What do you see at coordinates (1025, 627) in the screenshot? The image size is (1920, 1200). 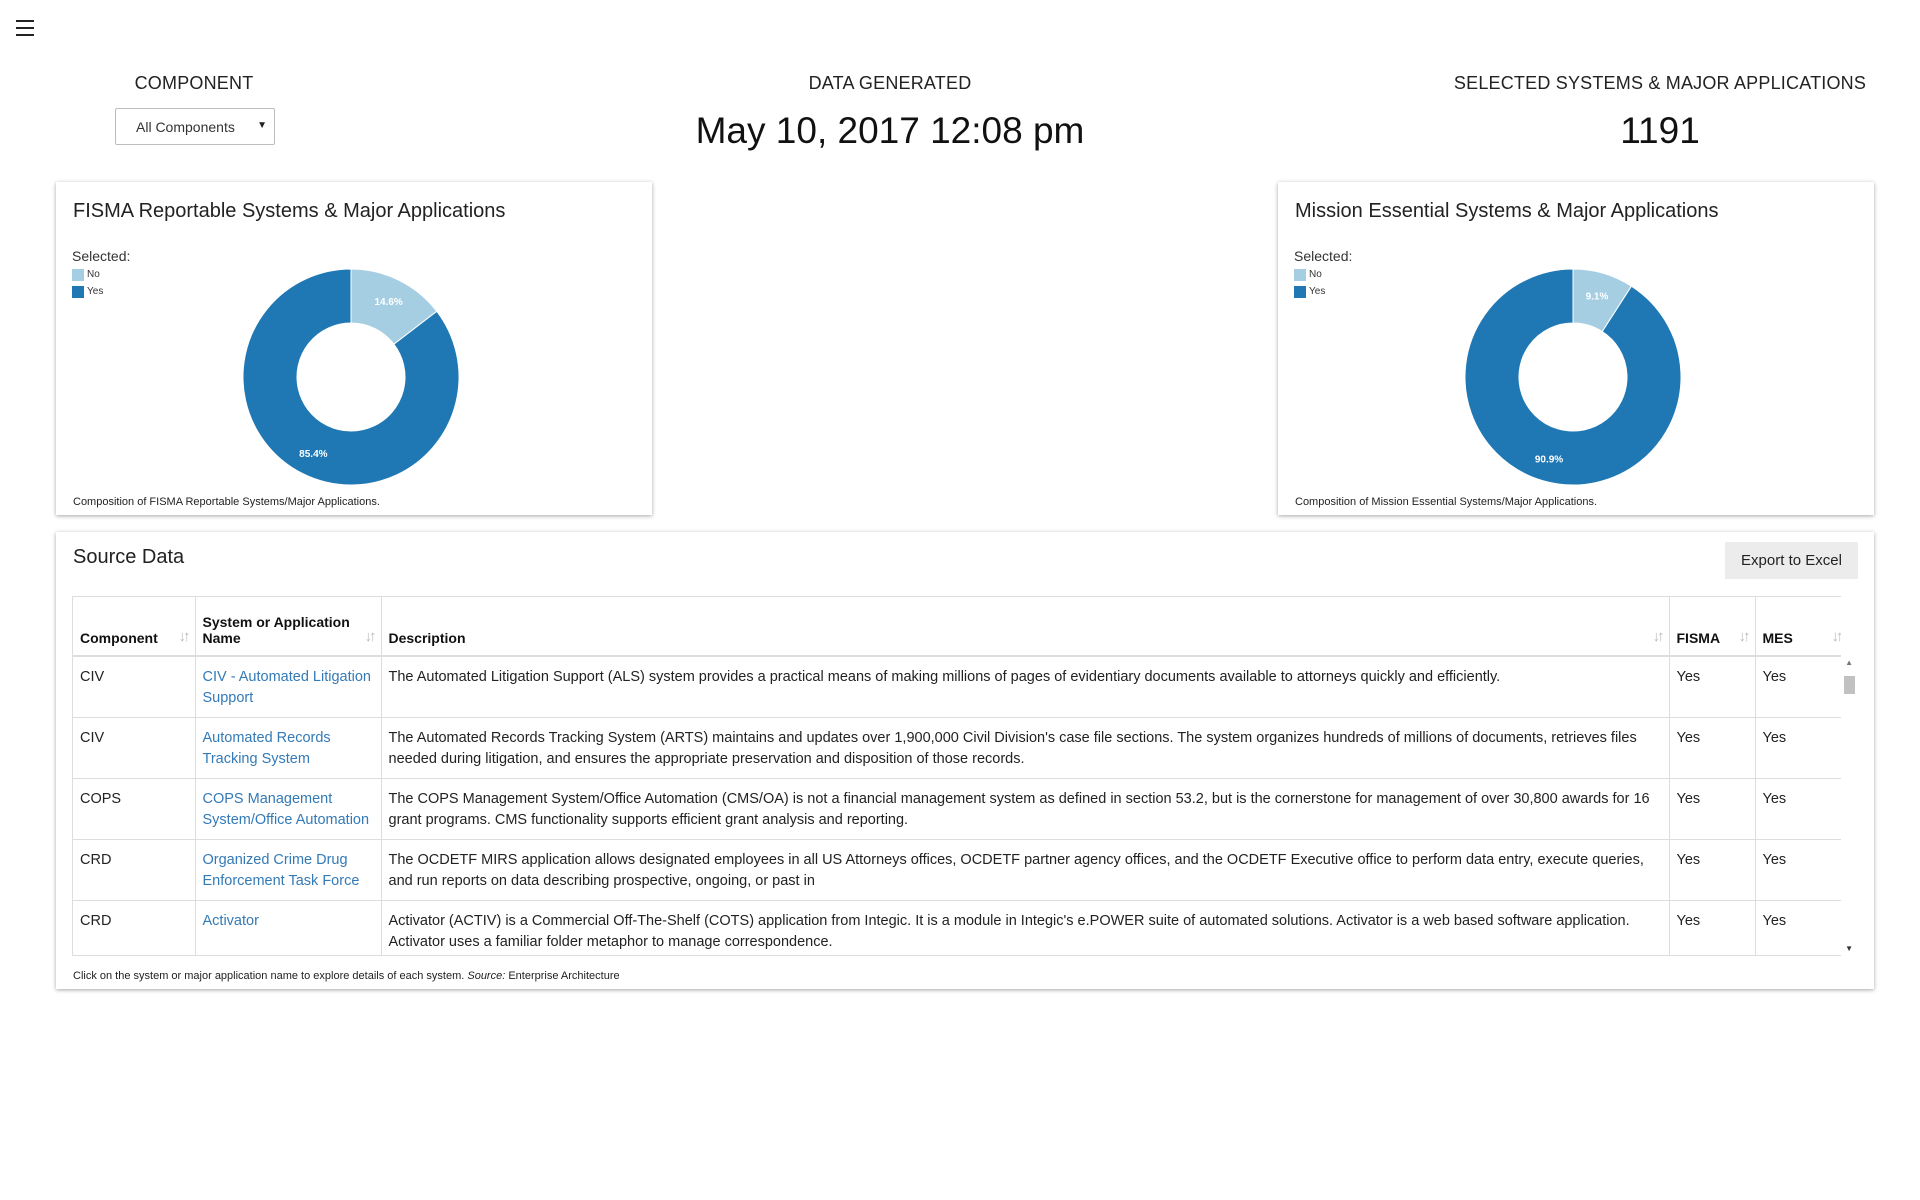 I see `column-header-description: Description ↓↑` at bounding box center [1025, 627].